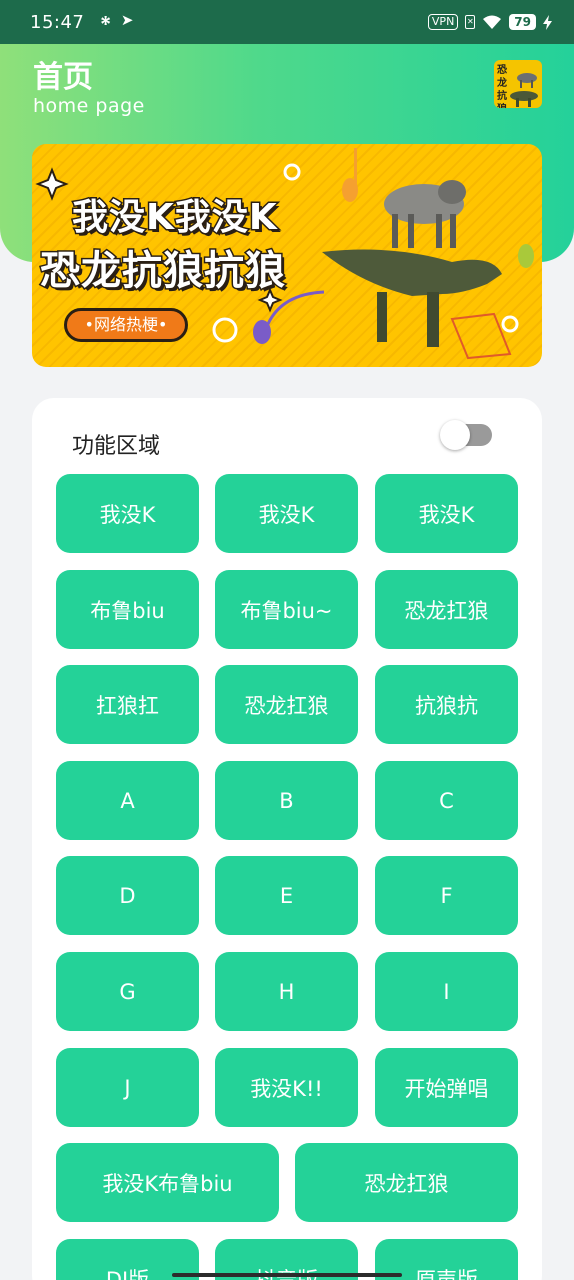 The image size is (574, 1280). I want to click on status-time: 15:47, so click(57, 22).